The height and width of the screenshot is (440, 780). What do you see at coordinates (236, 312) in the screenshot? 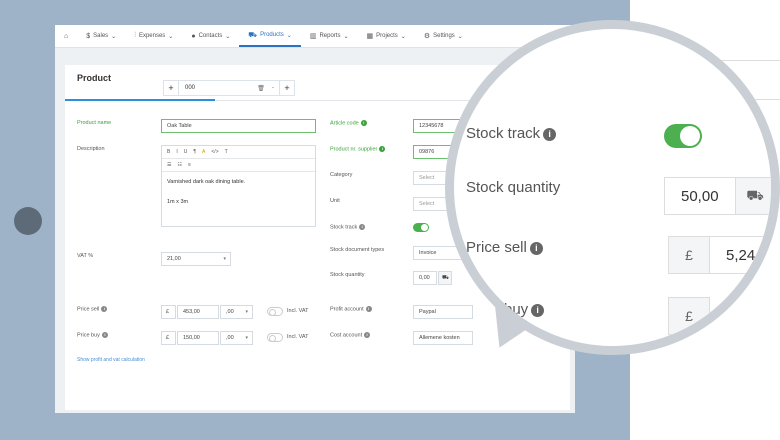
I see `price-sell-decimals: ,00 ▾` at bounding box center [236, 312].